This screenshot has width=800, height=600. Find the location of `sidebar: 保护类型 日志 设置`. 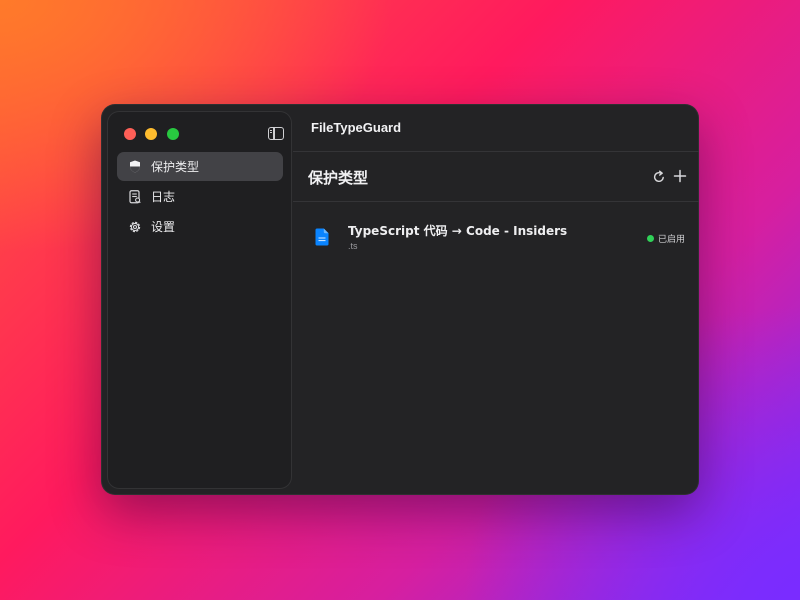

sidebar: 保护类型 日志 设置 is located at coordinates (199, 300).